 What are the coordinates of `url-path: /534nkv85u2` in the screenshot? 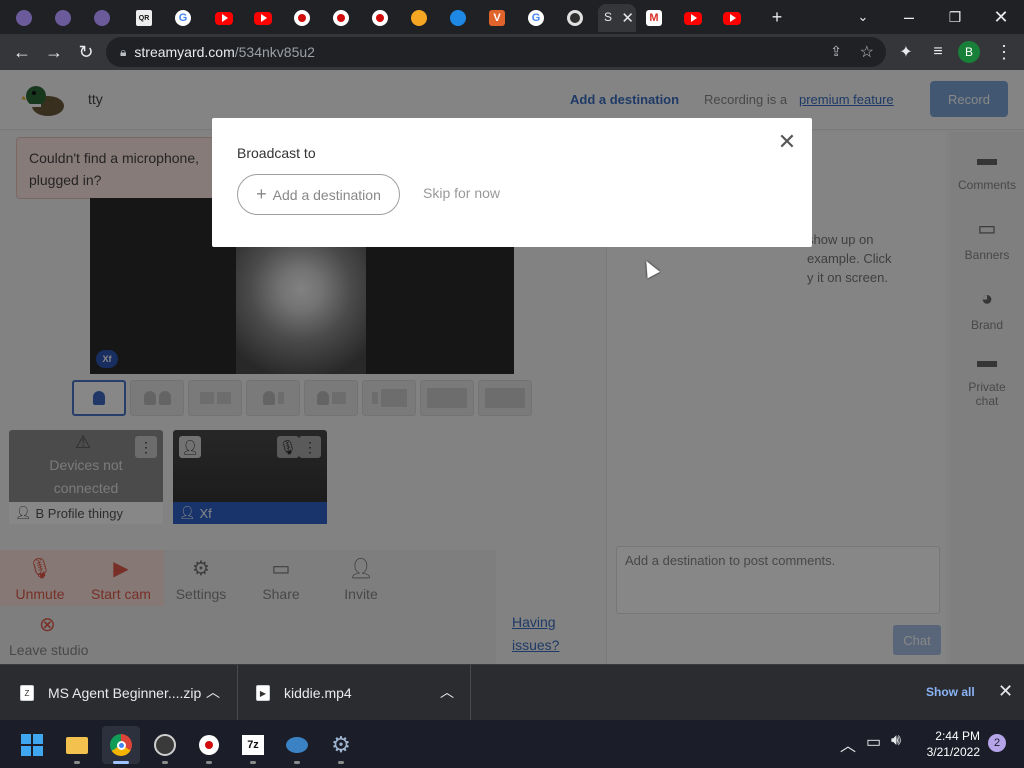 It's located at (274, 52).